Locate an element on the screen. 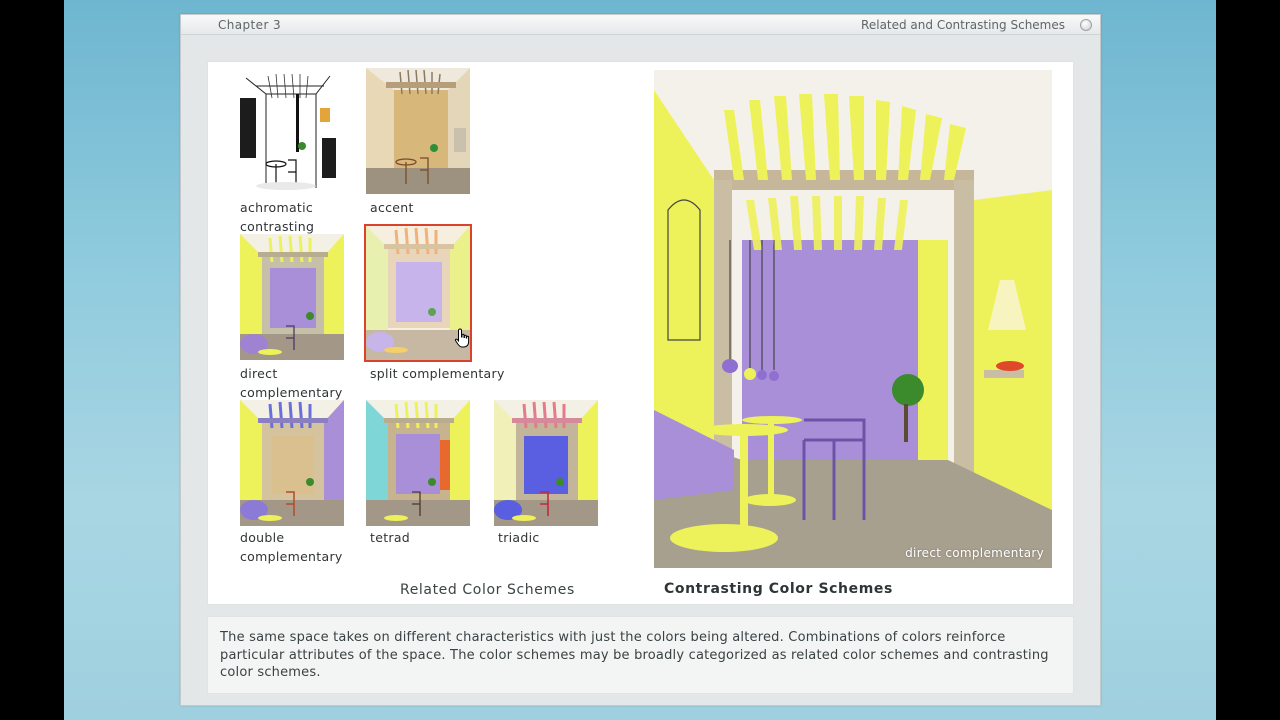  section-title: Related and Contrasting Schemes is located at coordinates (963, 25).